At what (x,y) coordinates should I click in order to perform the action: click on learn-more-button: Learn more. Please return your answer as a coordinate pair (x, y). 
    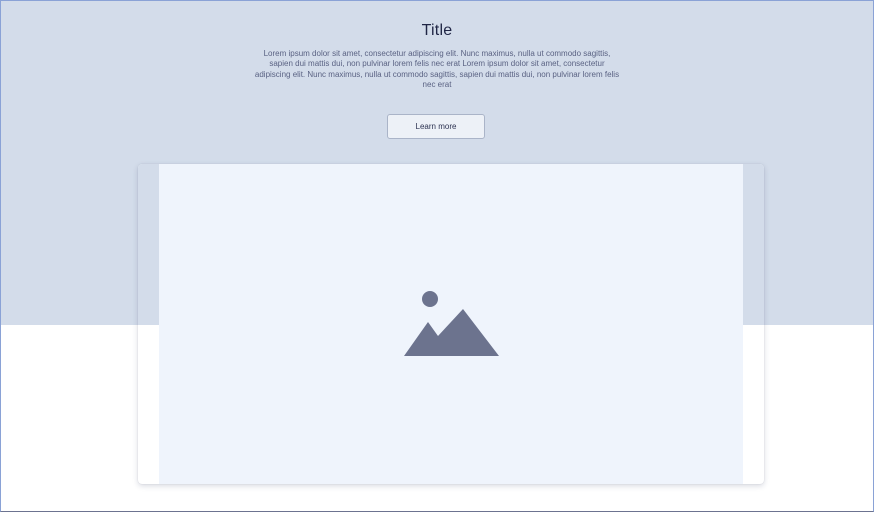
    Looking at the image, I should click on (436, 126).